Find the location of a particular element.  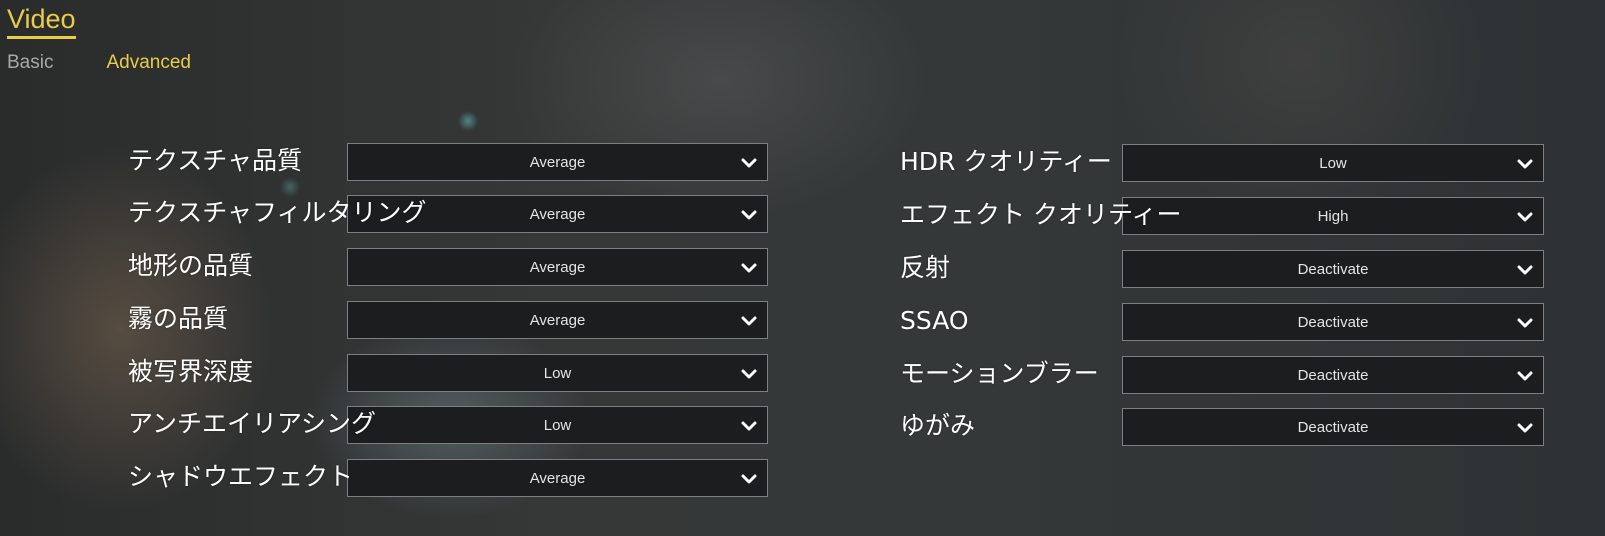

setting-label: 霧の品質 is located at coordinates (178, 318).